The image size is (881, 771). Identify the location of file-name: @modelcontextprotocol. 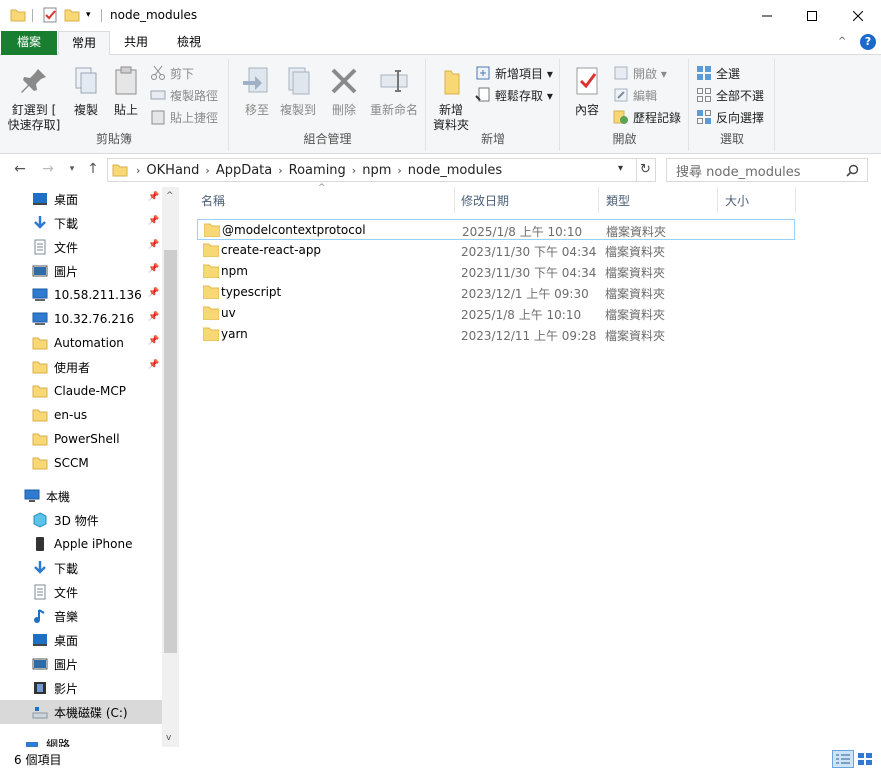
(294, 230).